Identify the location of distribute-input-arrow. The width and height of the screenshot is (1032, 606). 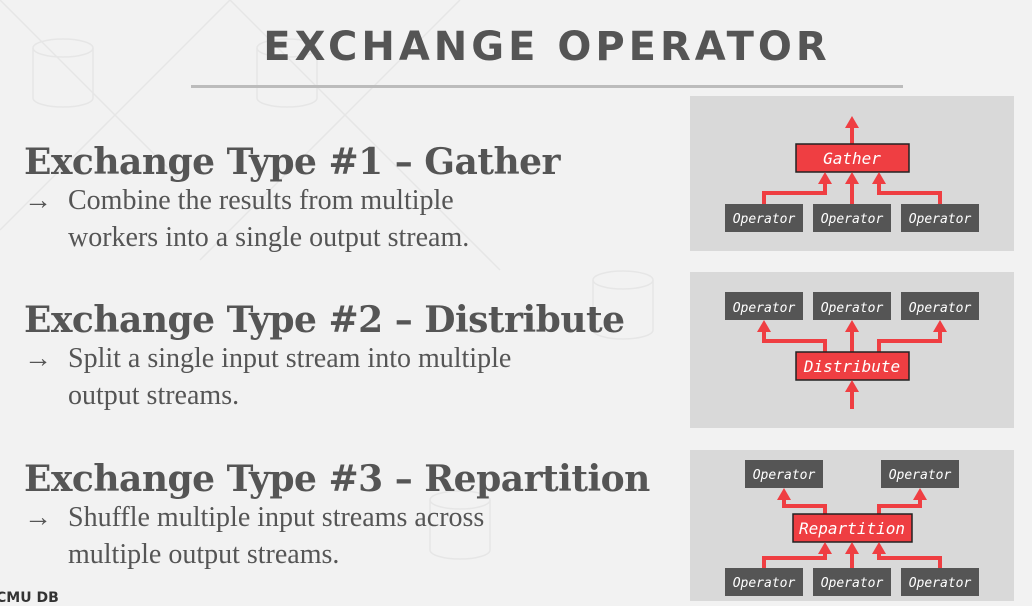
(852, 394).